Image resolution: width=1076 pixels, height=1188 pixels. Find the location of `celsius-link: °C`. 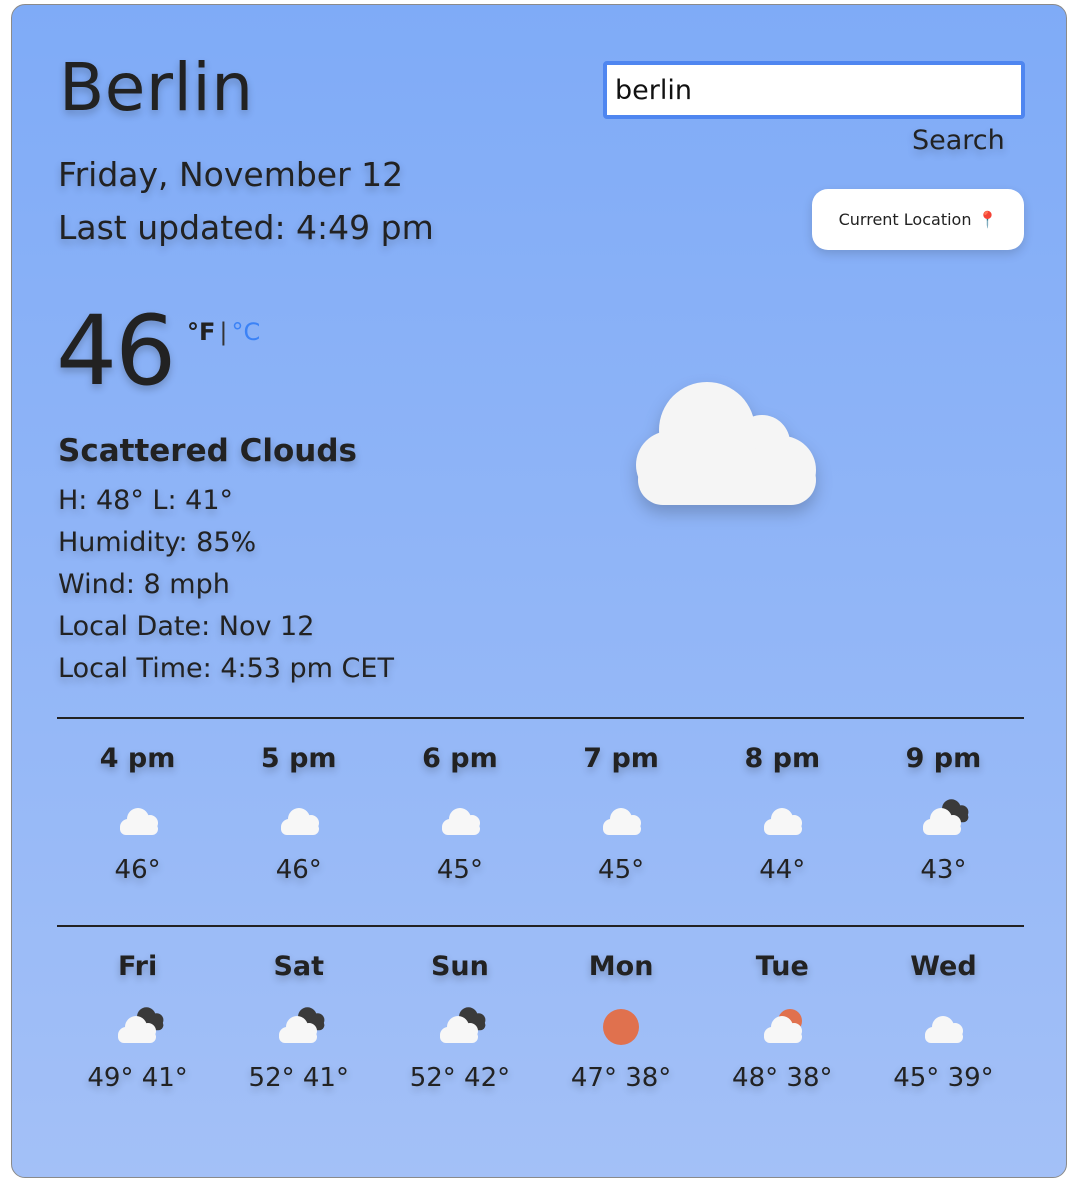

celsius-link: °C is located at coordinates (246, 332).